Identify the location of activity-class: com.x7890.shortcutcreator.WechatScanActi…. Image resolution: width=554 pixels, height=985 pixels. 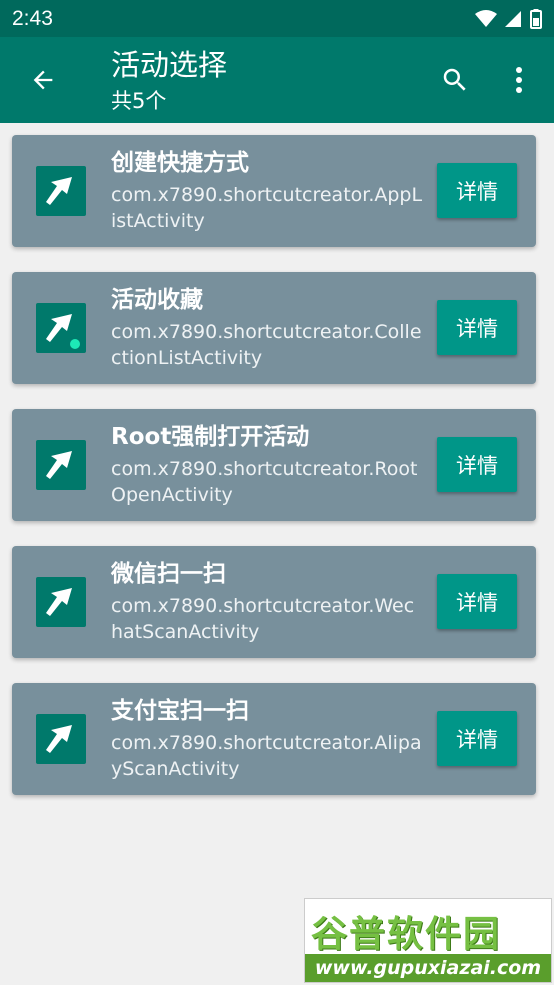
(263, 619).